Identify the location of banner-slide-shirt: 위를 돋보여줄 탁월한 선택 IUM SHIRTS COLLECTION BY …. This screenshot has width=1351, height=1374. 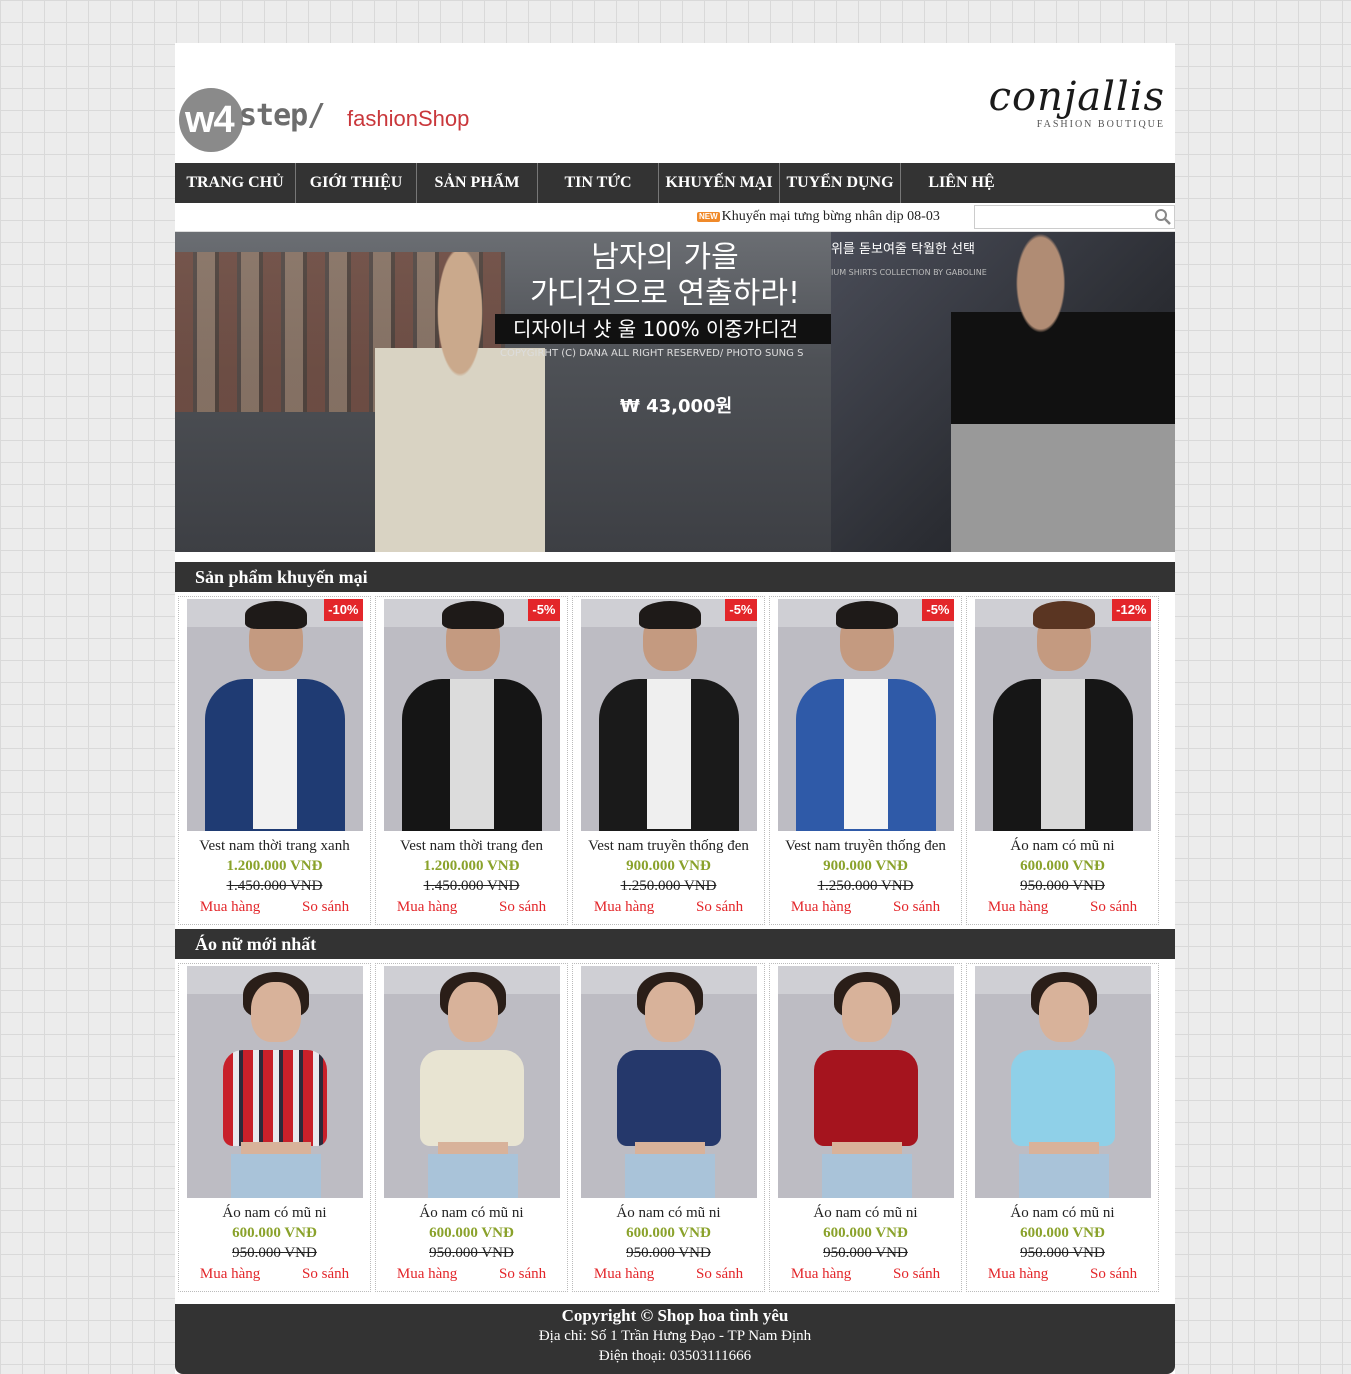
(1003, 392).